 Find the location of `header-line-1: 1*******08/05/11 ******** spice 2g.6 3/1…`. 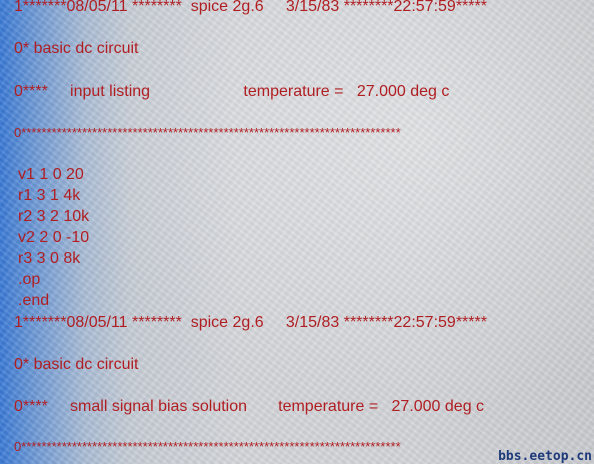

header-line-1: 1*******08/05/11 ******** spice 2g.6 3/1… is located at coordinates (250, 7).